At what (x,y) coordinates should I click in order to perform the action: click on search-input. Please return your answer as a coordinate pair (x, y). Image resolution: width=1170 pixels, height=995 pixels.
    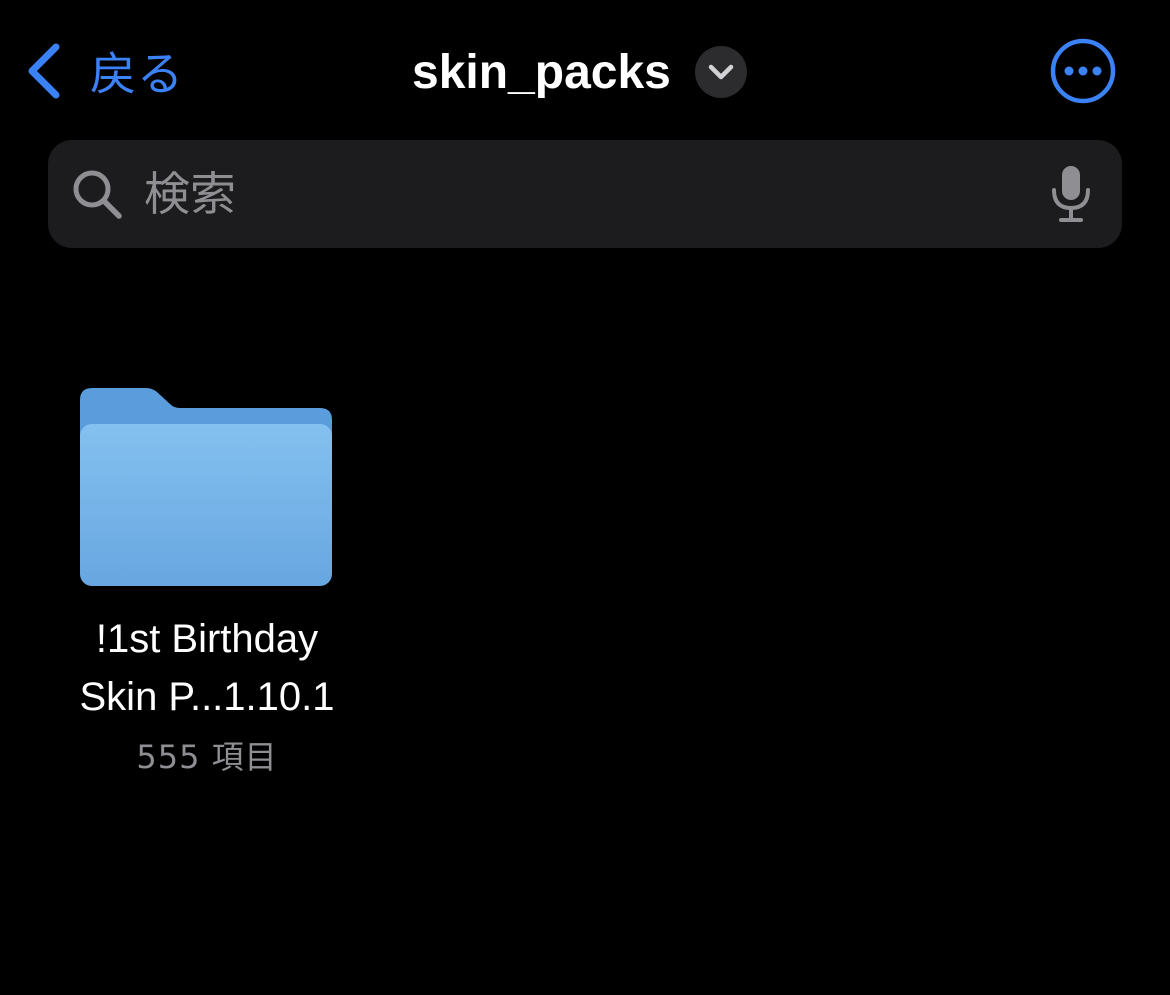
    Looking at the image, I should click on (584, 194).